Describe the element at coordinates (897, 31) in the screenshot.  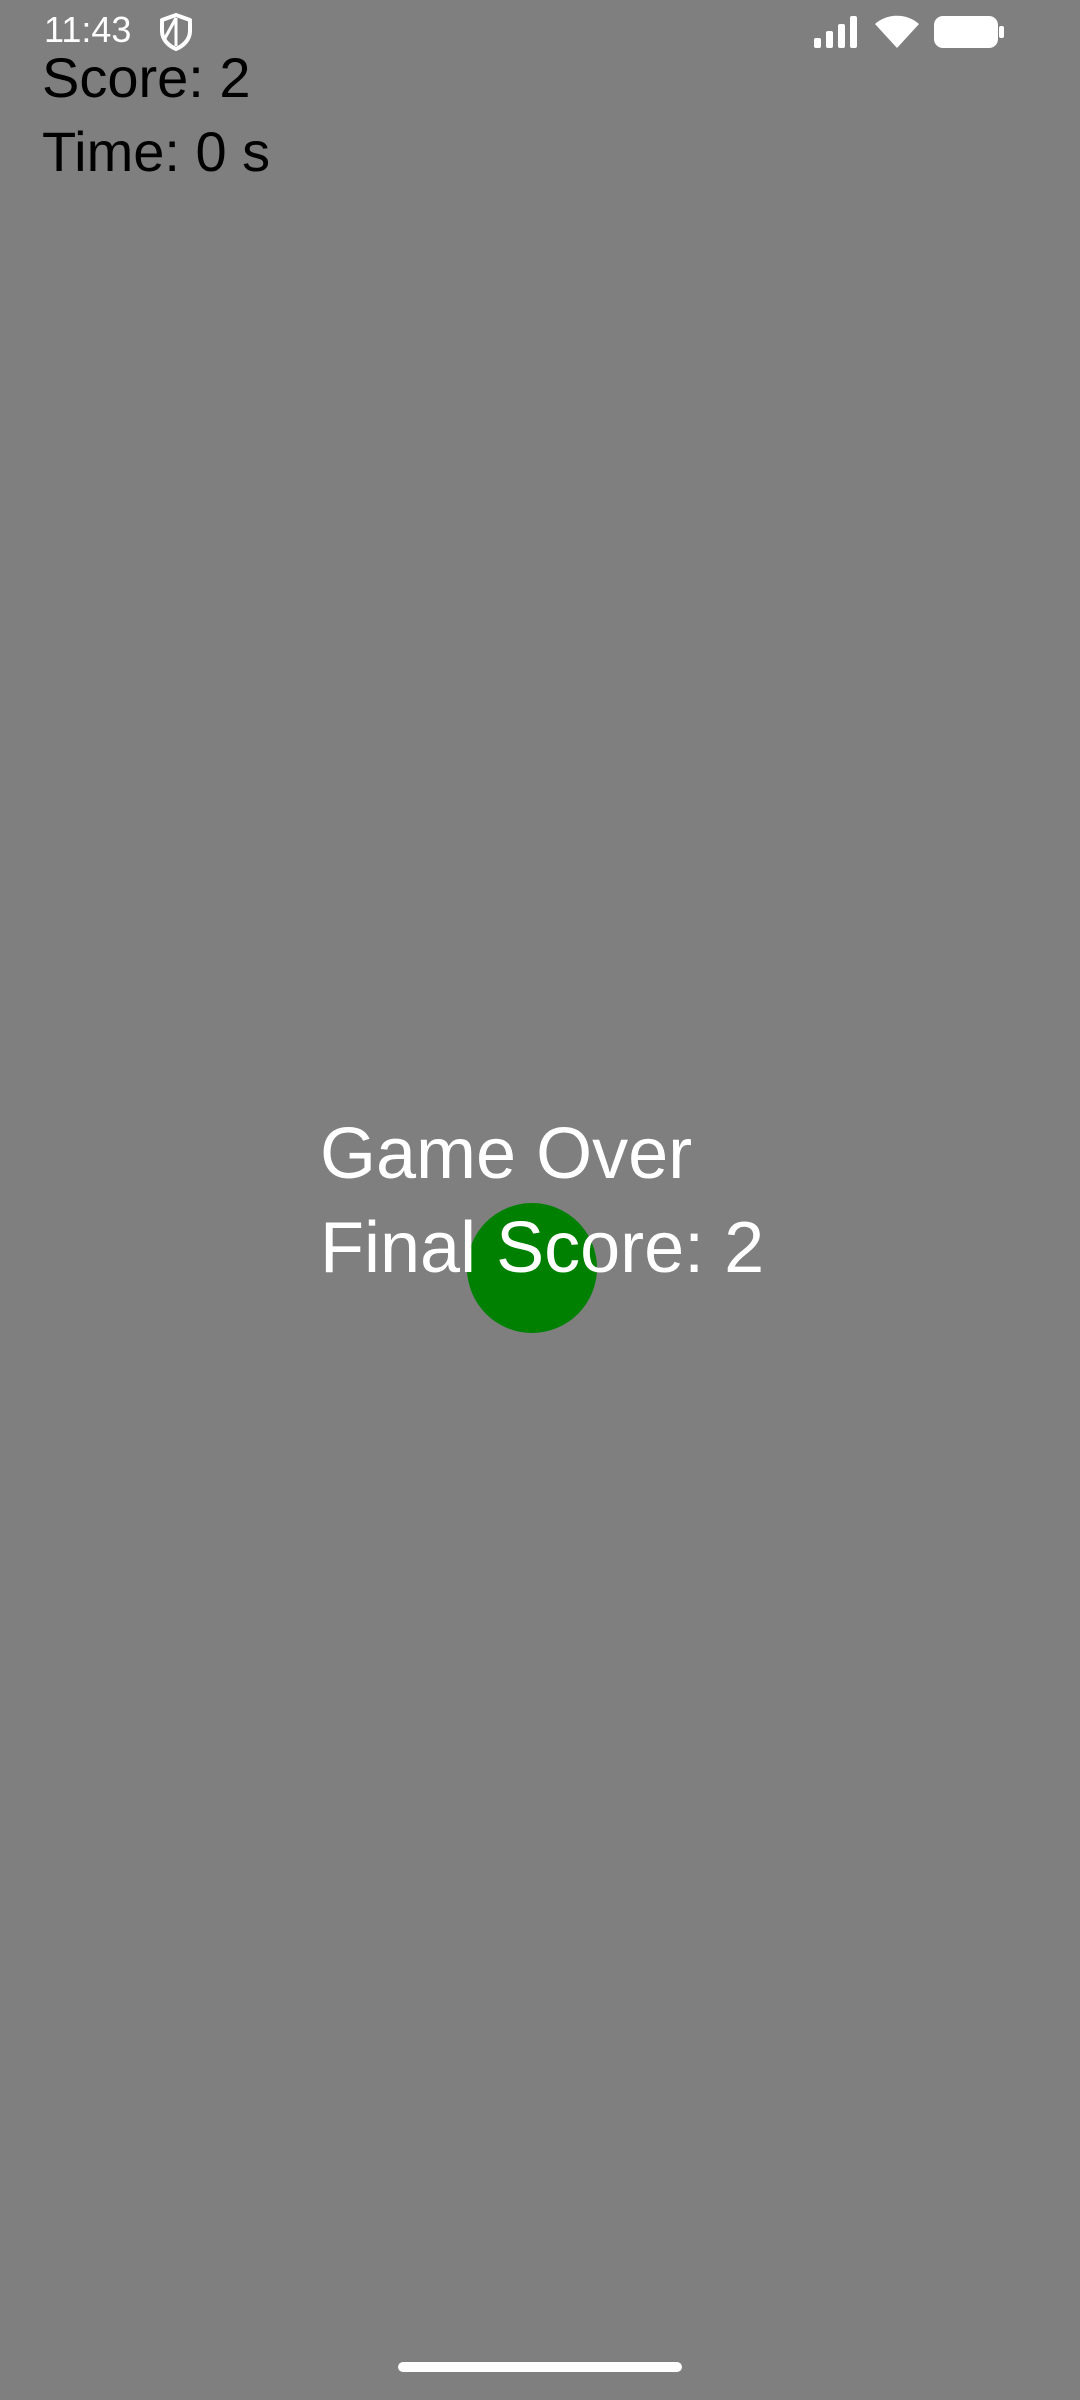
I see `wifi-icon` at that location.